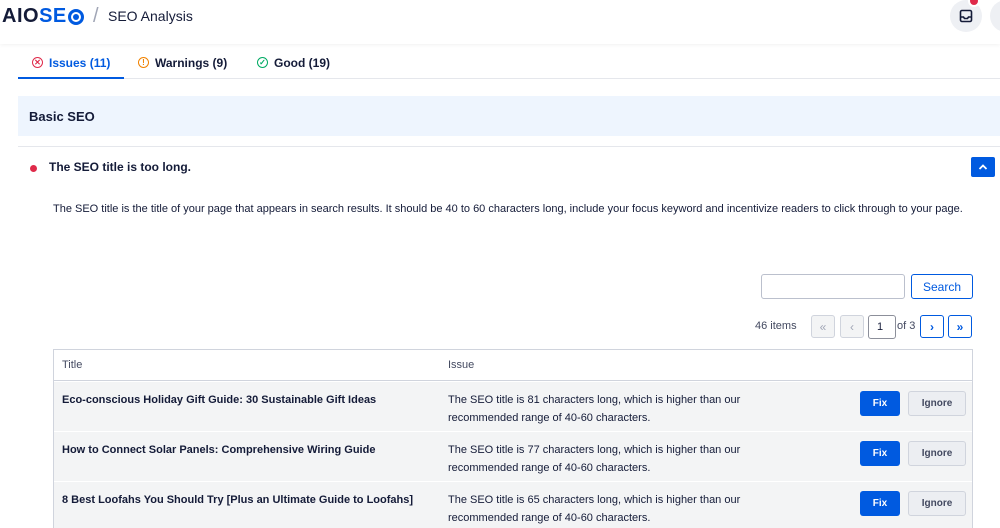  Describe the element at coordinates (461, 365) in the screenshot. I see `column-header-issue: Issue` at that location.